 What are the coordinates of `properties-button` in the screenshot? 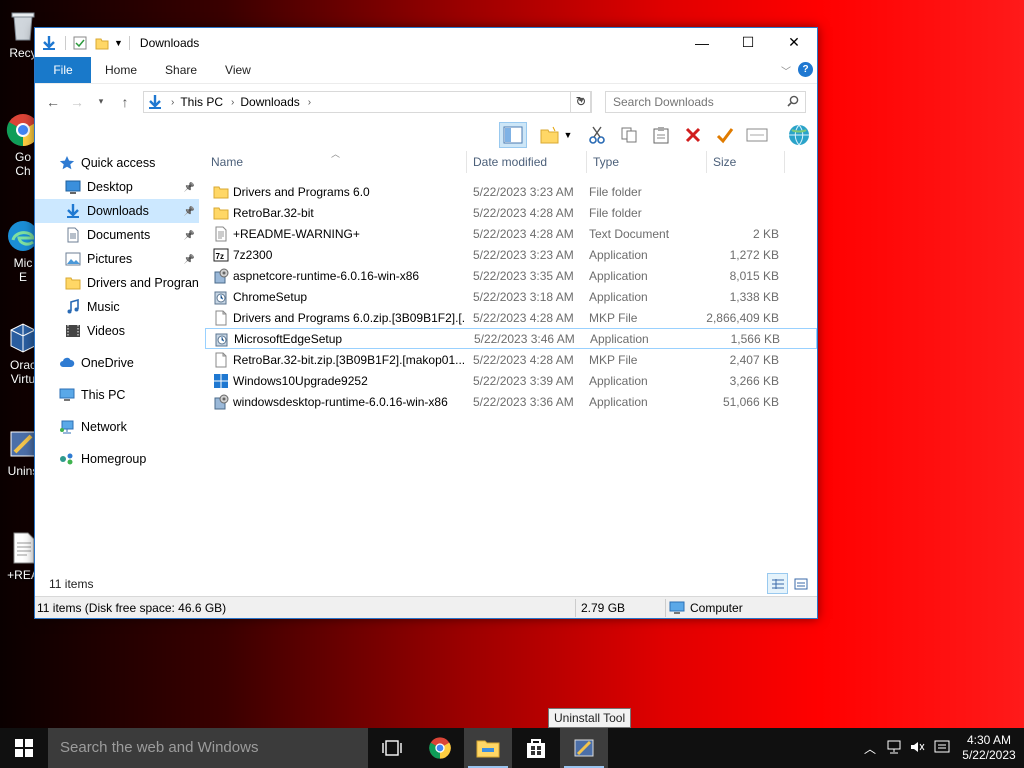 It's located at (757, 135).